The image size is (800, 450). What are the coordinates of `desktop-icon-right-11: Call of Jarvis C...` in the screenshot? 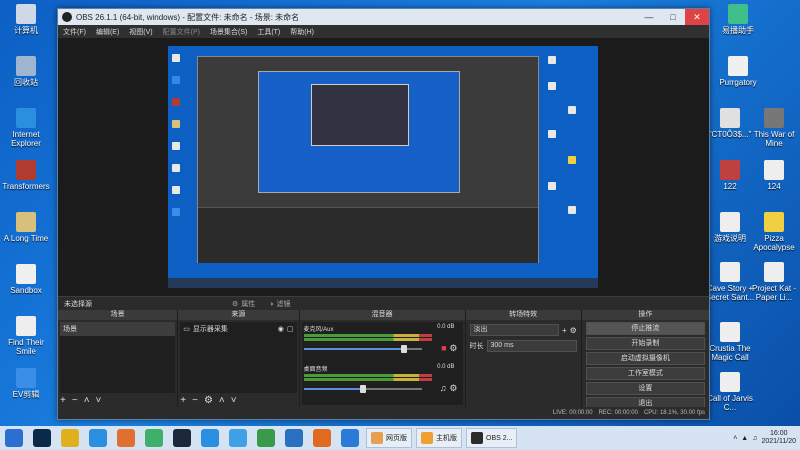 It's located at (730, 392).